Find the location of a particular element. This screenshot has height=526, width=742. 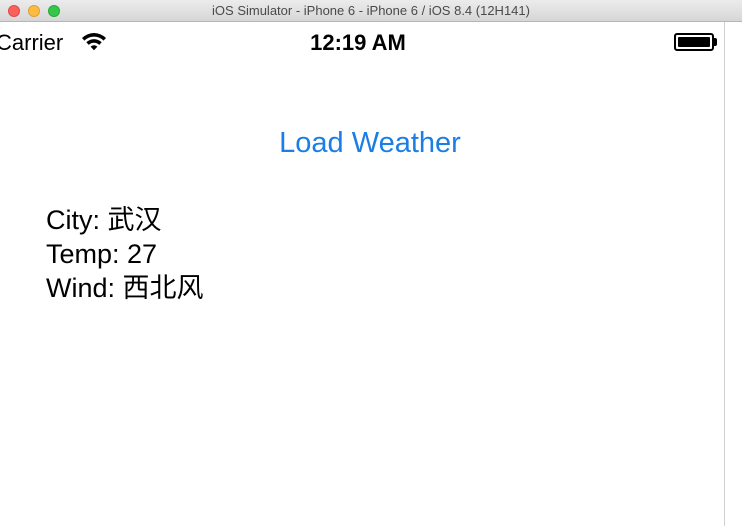

window-edge is located at coordinates (733, 274).